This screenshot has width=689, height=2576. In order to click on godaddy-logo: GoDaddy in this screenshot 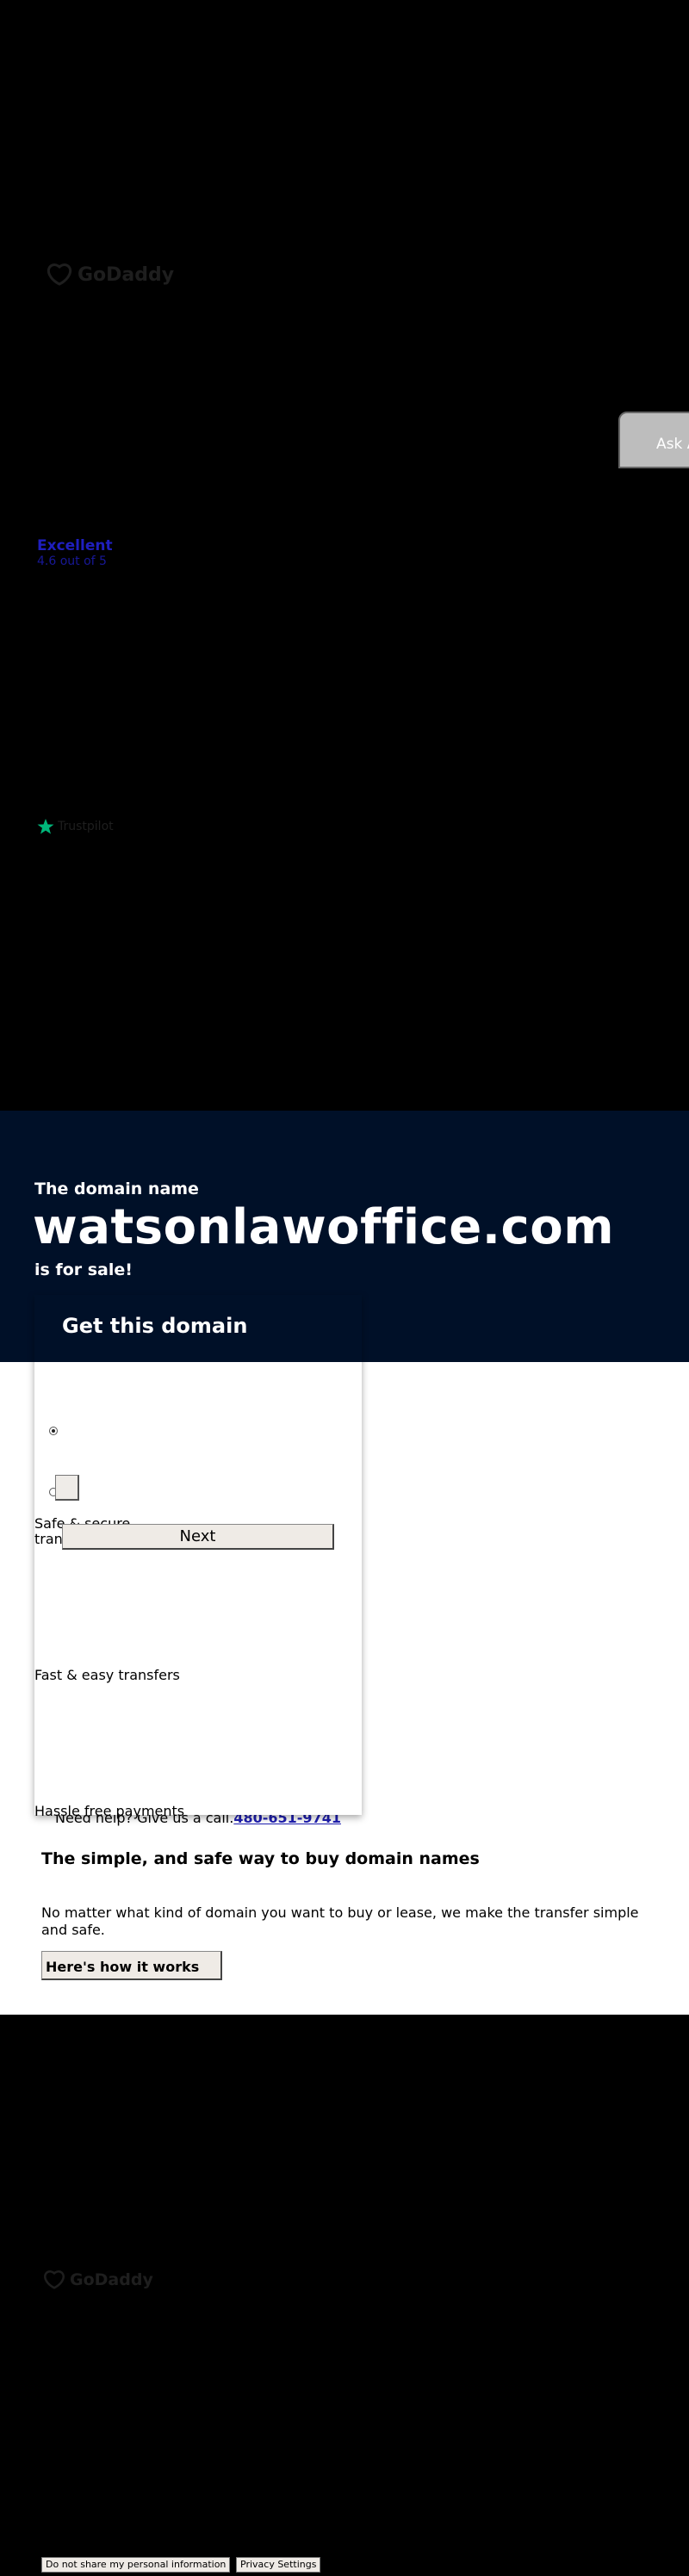, I will do `click(110, 275)`.